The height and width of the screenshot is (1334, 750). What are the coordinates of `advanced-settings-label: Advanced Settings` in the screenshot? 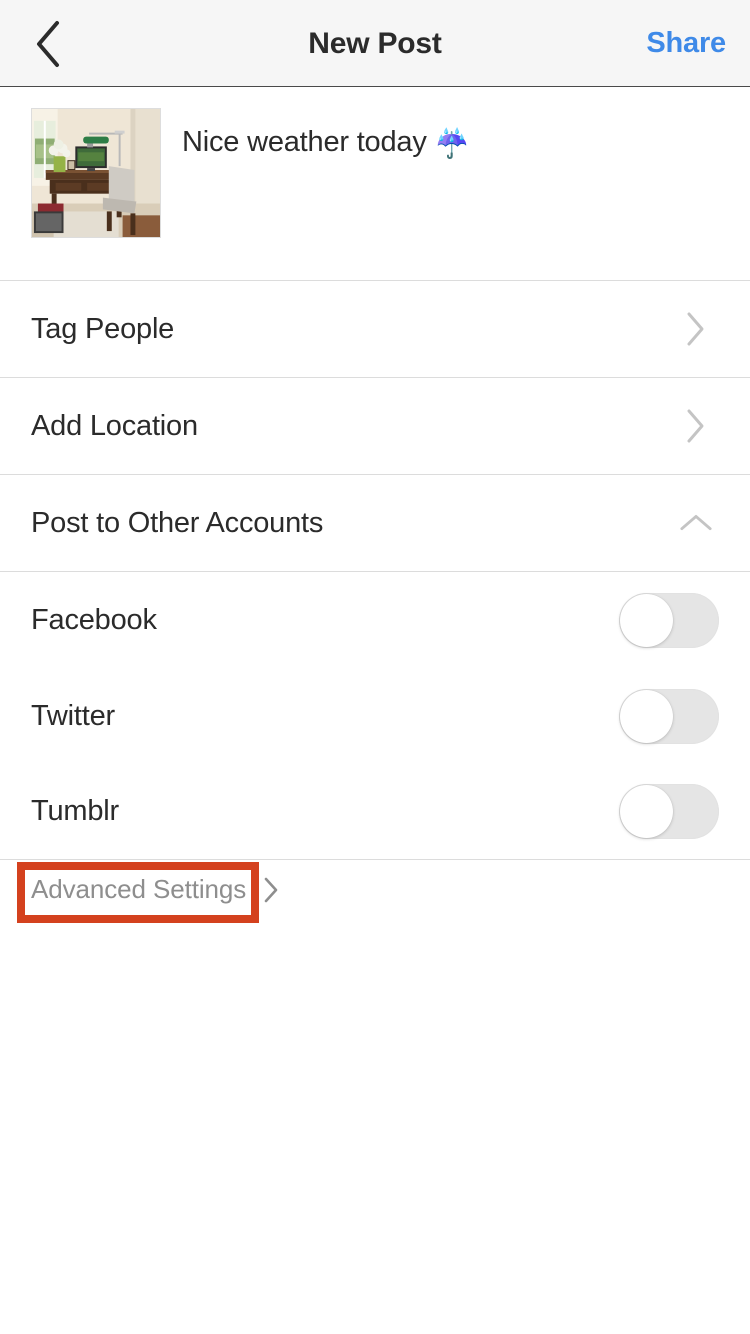 It's located at (139, 889).